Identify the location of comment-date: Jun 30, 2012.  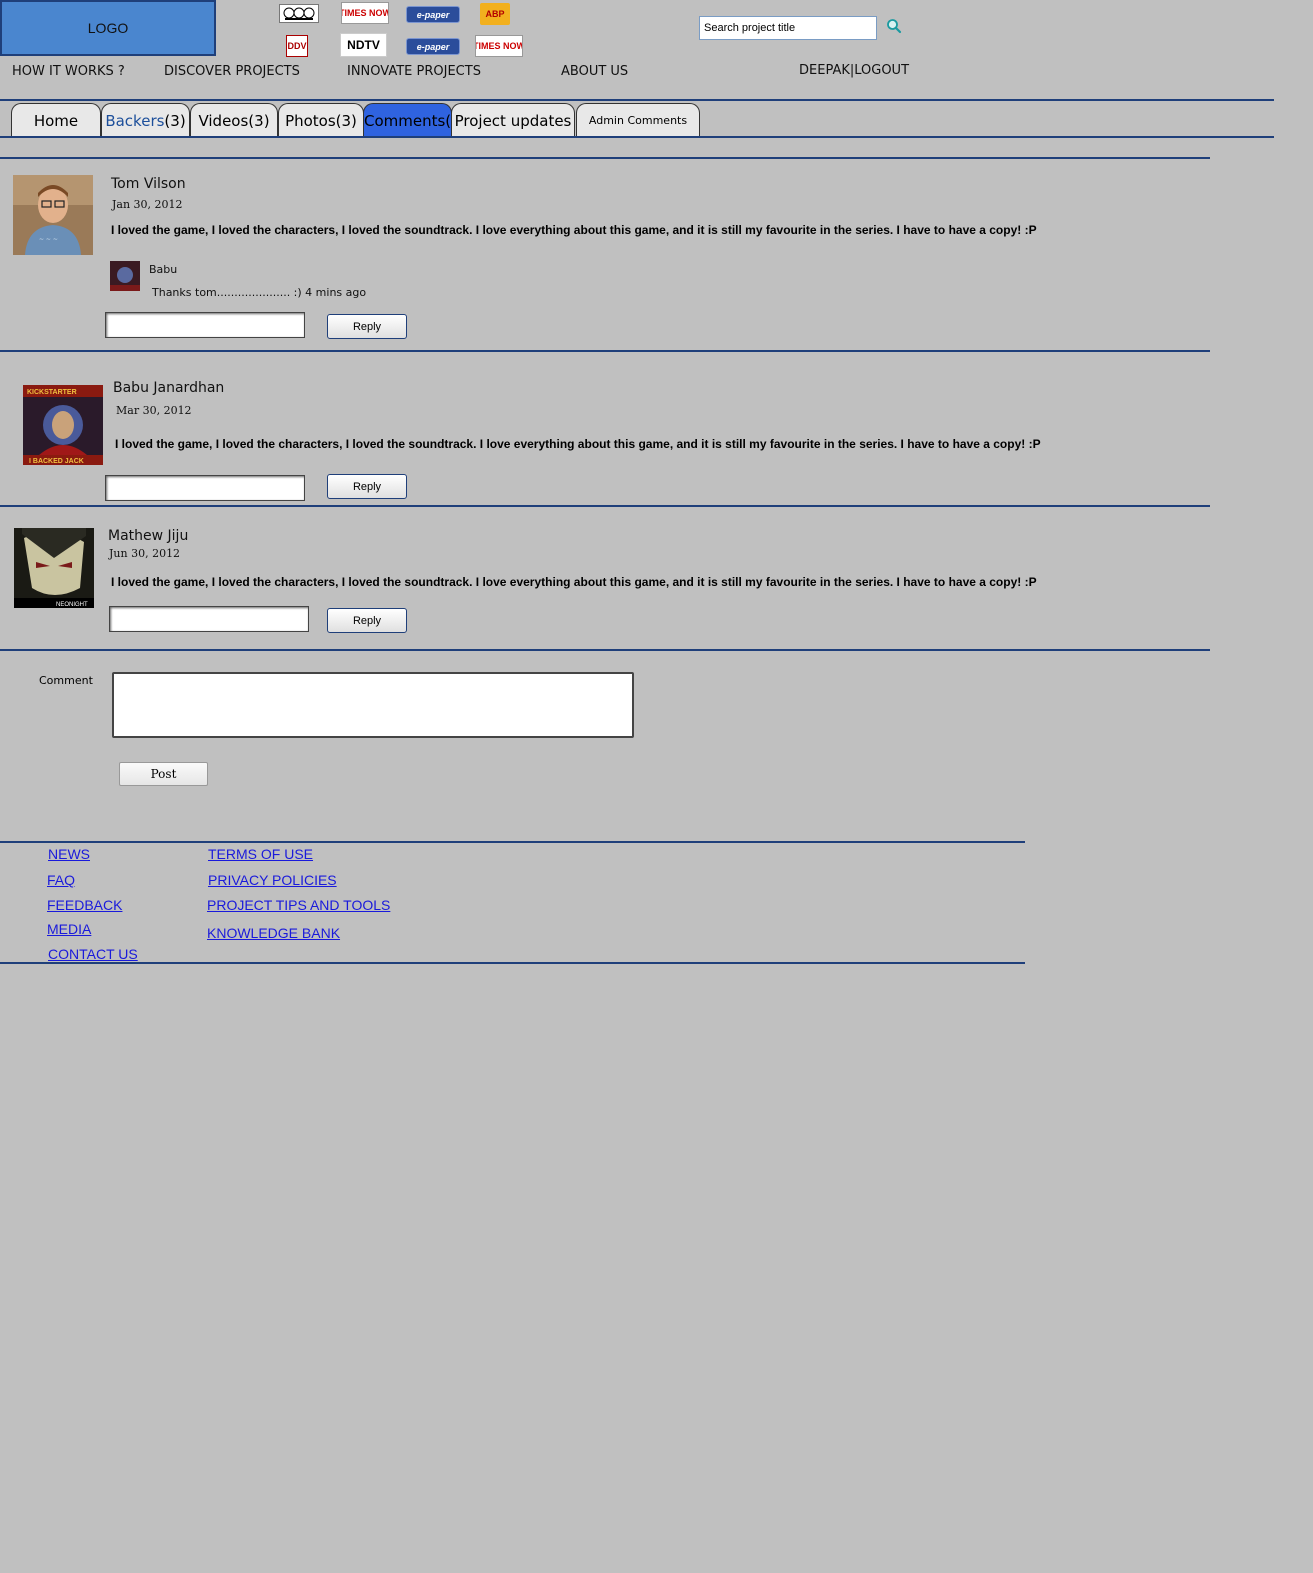
(145, 553).